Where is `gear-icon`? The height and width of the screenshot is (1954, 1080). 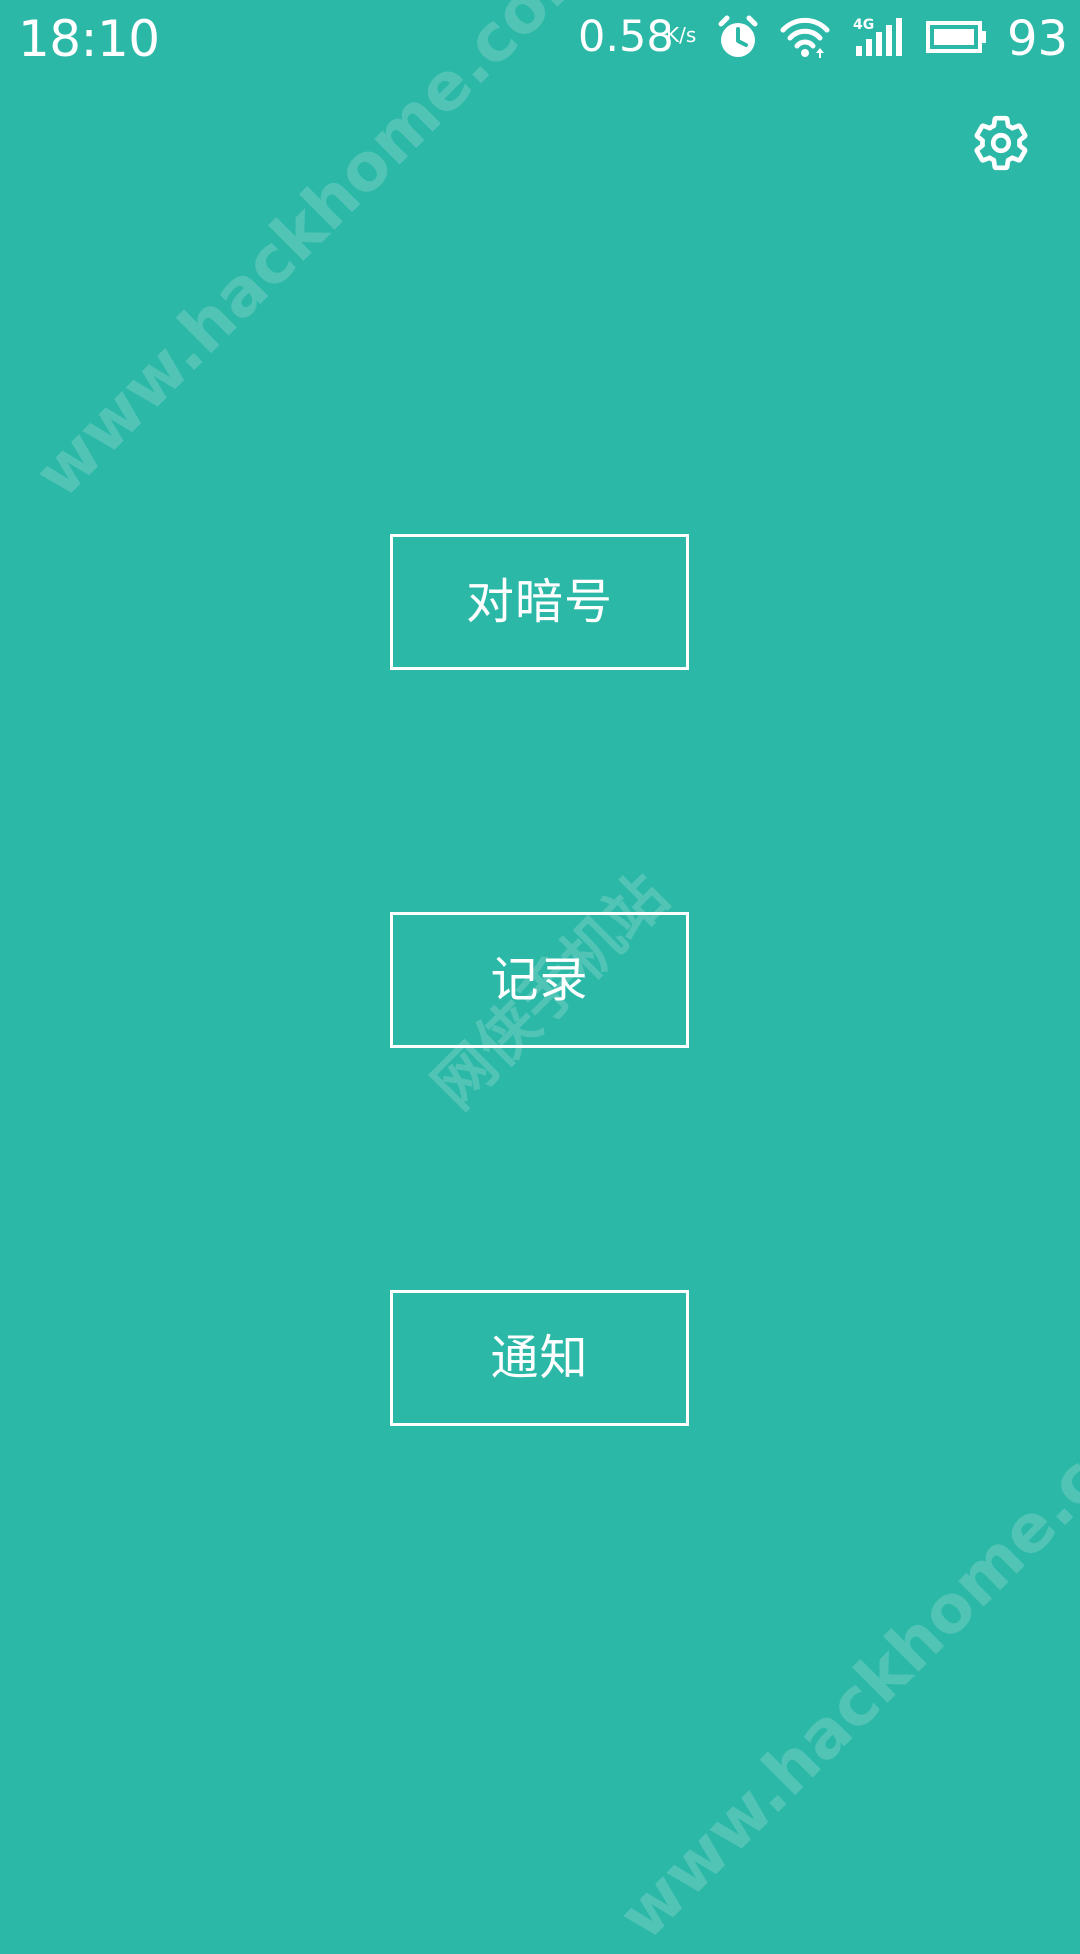 gear-icon is located at coordinates (1001, 143).